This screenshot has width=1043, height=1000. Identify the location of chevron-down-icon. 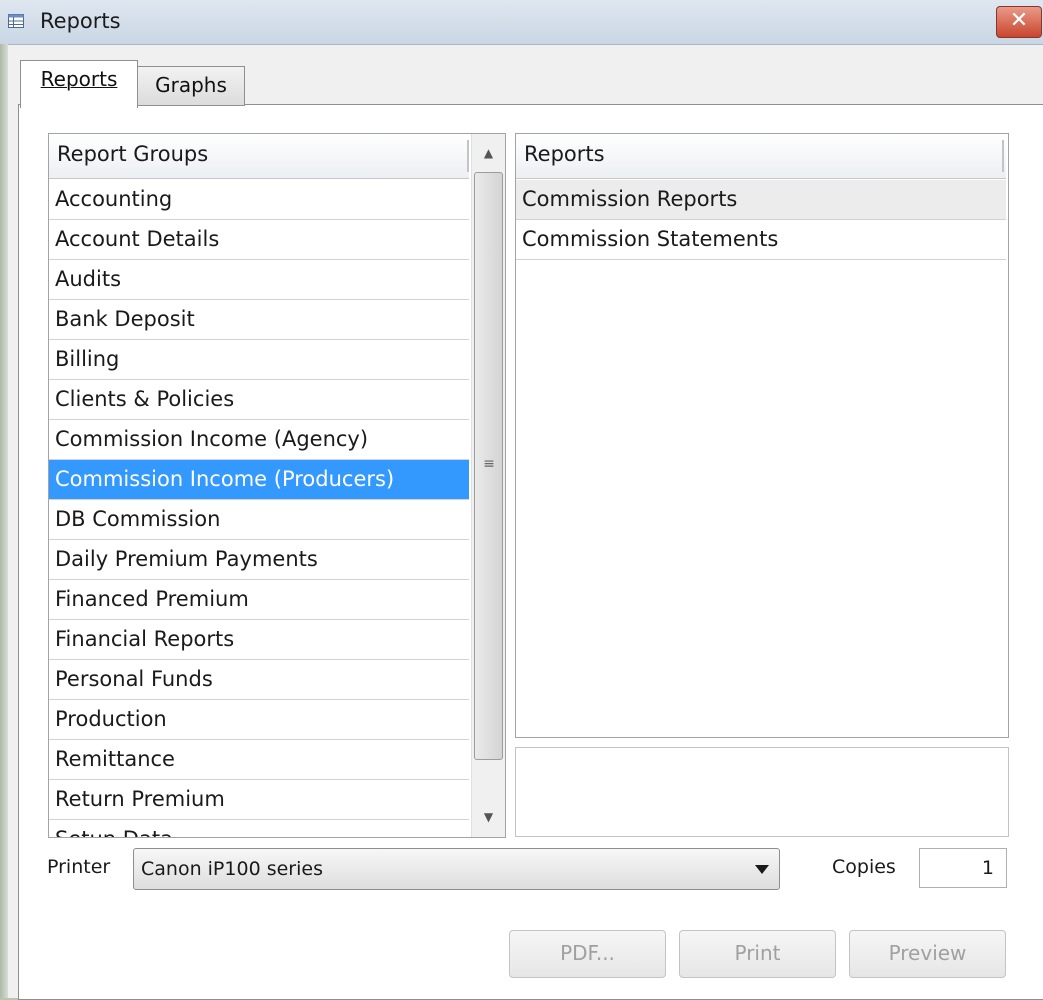
(762, 869).